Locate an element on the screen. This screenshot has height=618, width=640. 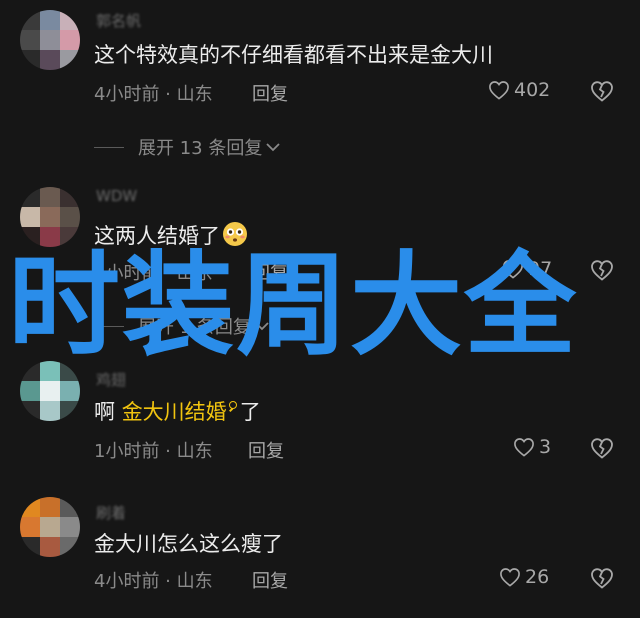
comment-text-prefix: 啊 is located at coordinates (108, 412).